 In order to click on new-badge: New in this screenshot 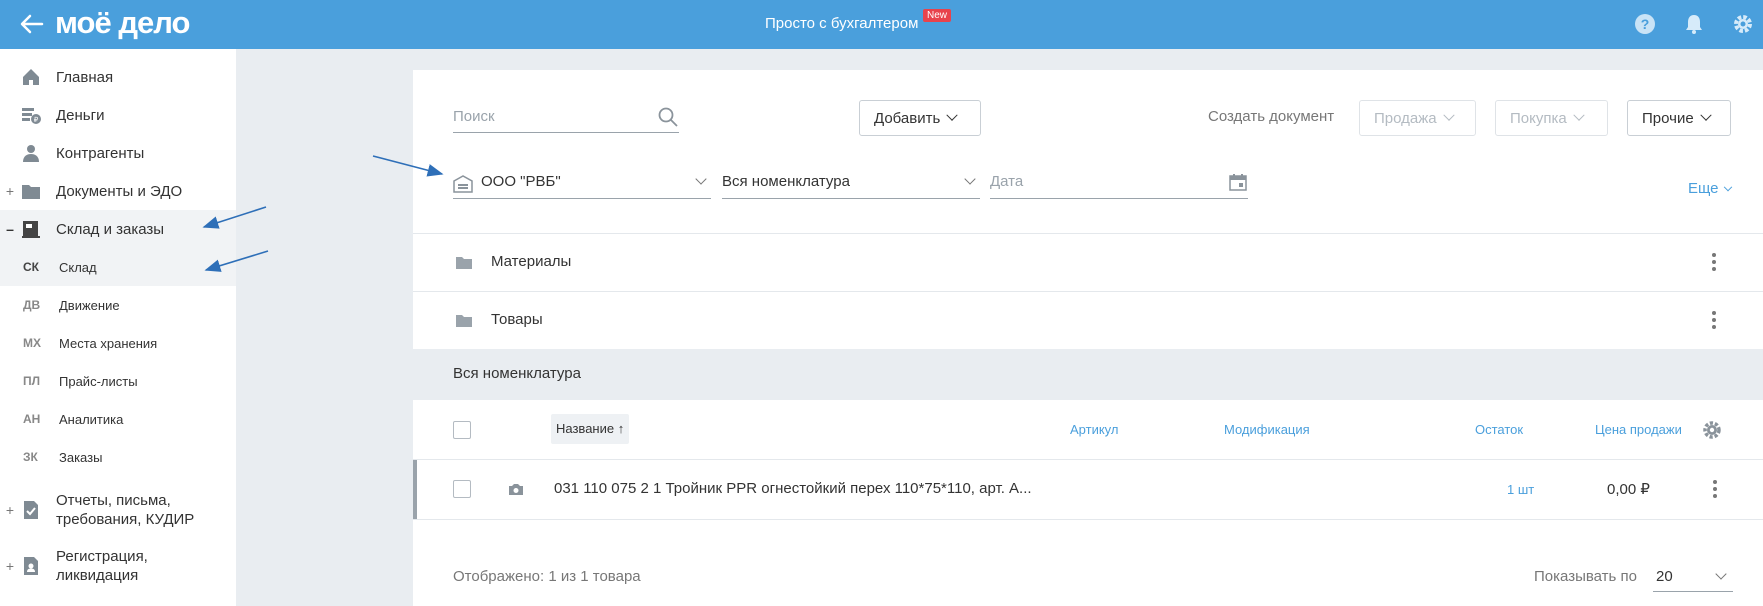, I will do `click(937, 15)`.